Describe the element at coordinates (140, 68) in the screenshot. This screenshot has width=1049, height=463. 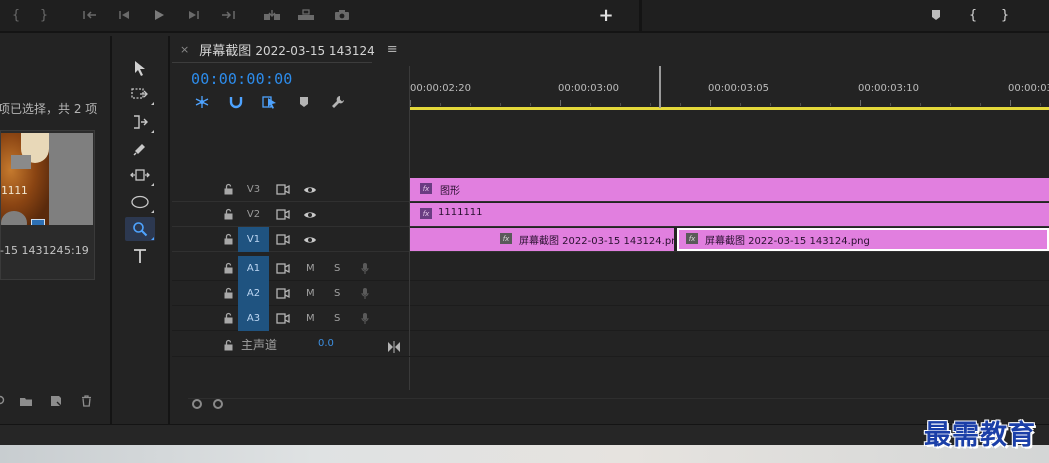
I see `selection-tool` at that location.